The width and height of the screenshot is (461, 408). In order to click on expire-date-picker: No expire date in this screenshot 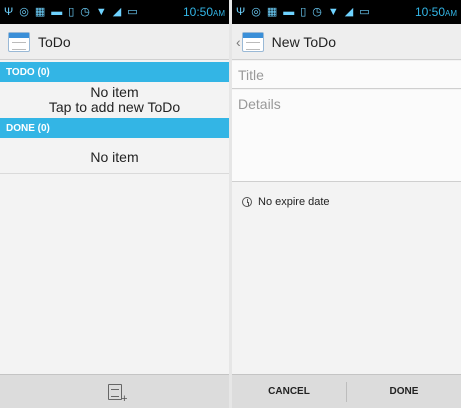, I will do `click(286, 202)`.